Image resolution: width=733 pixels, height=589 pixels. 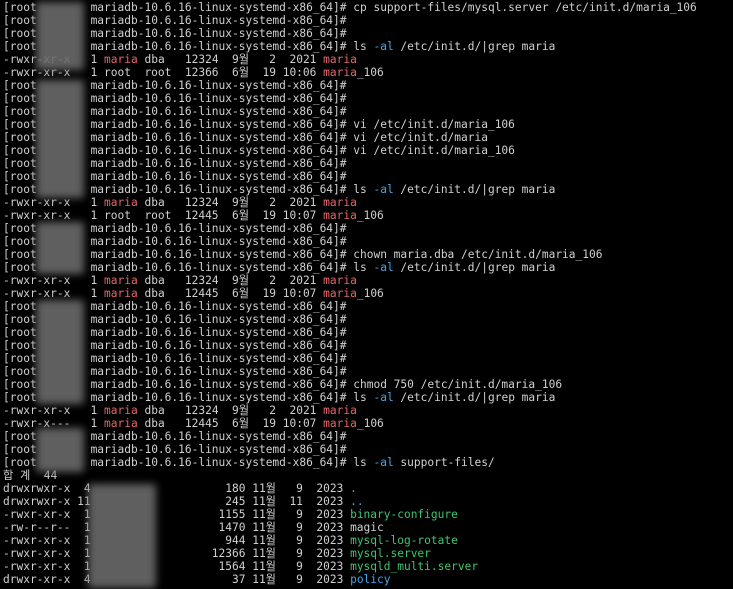 I want to click on terminal-text-segment: mysql-log-rotate, so click(x=404, y=540).